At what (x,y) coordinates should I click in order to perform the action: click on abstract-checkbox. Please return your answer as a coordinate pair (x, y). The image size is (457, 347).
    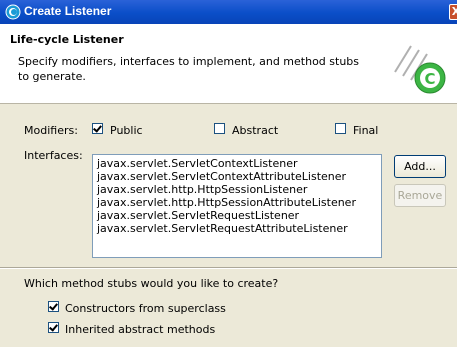
    Looking at the image, I should click on (219, 128).